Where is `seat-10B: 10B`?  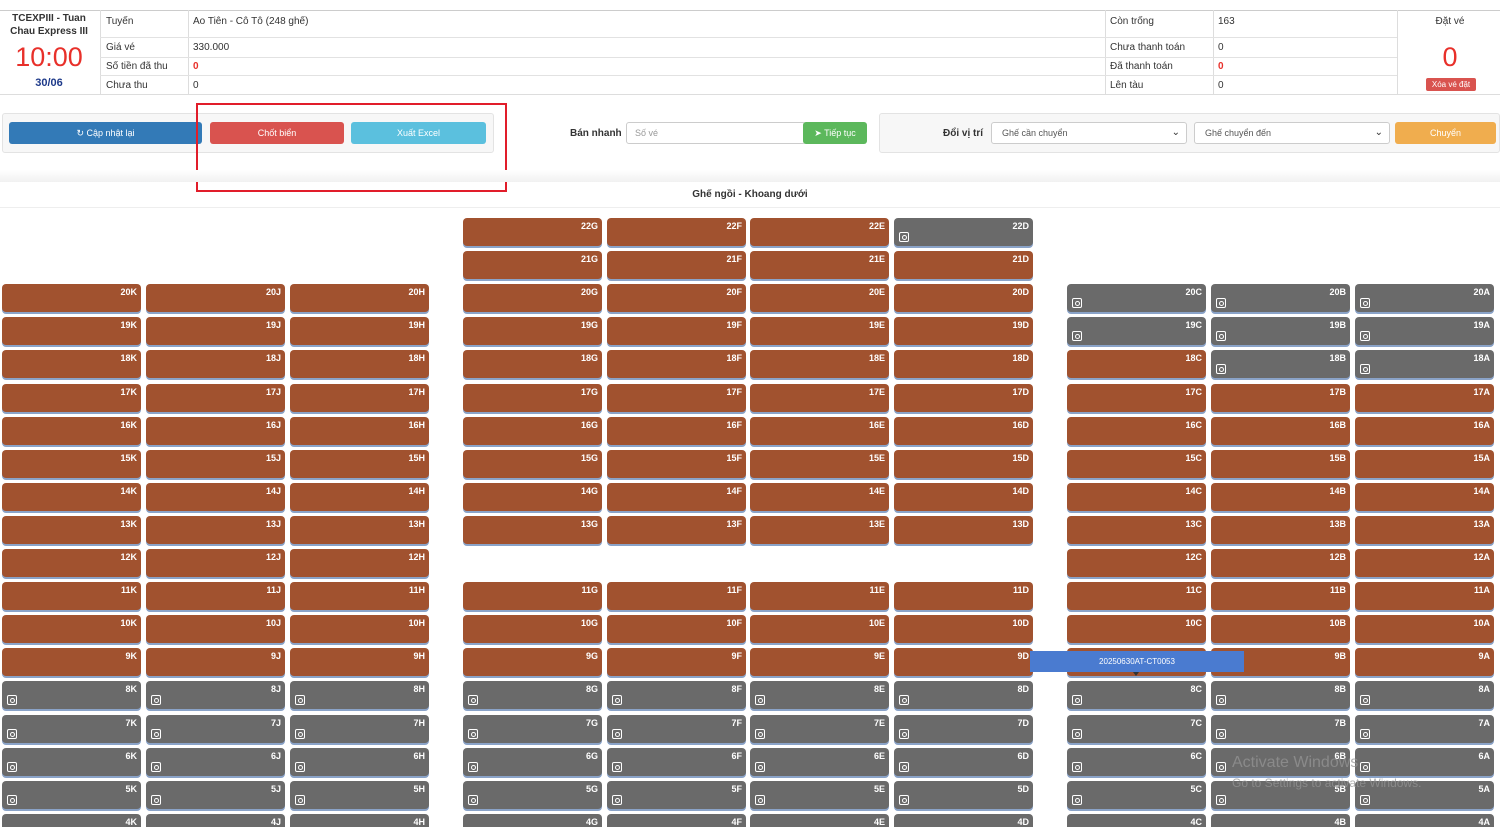 seat-10B: 10B is located at coordinates (1280, 629).